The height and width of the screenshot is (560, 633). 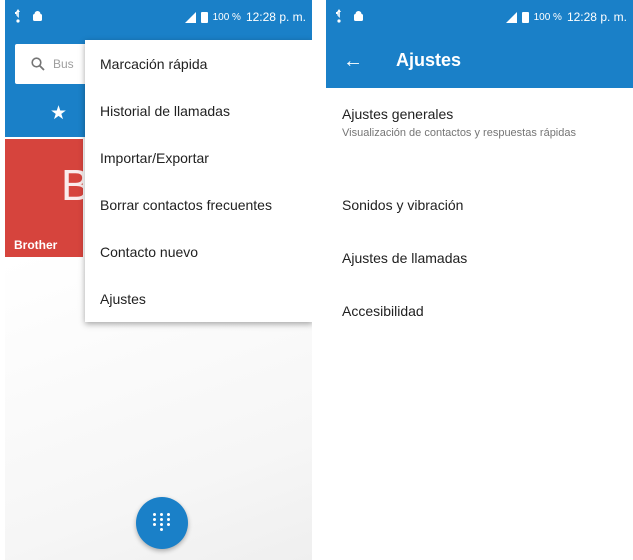 I want to click on contact-tile: B Brother, so click(x=47, y=198).